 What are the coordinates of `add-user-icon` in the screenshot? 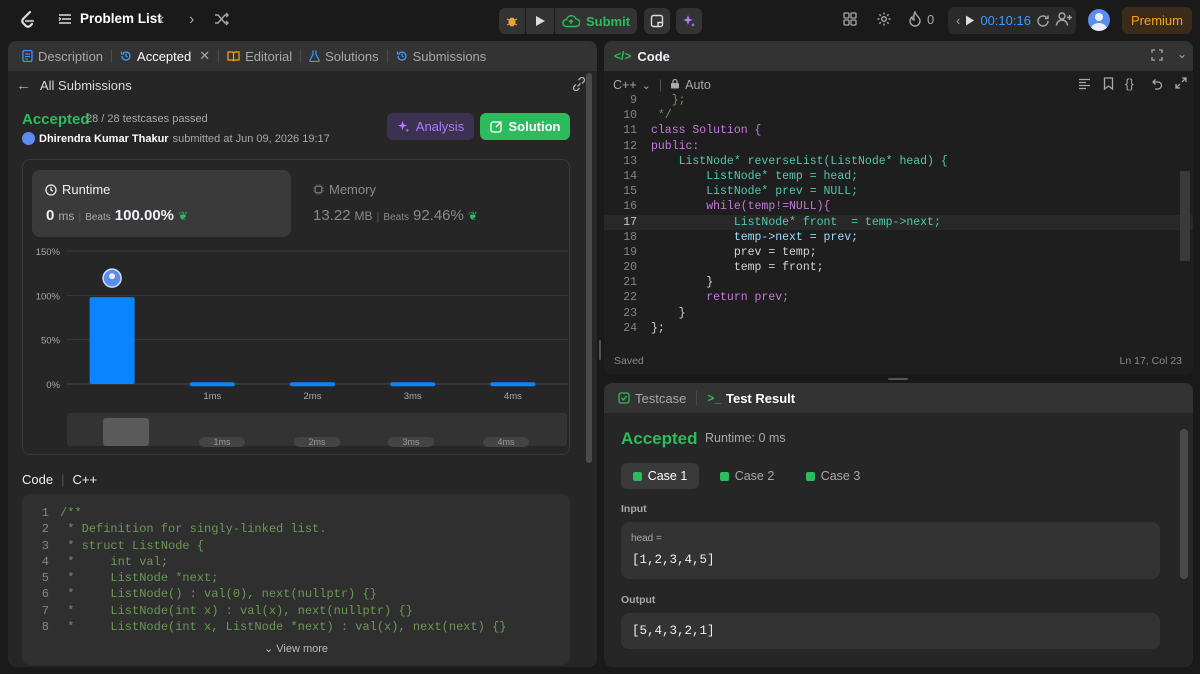 It's located at (1064, 19).